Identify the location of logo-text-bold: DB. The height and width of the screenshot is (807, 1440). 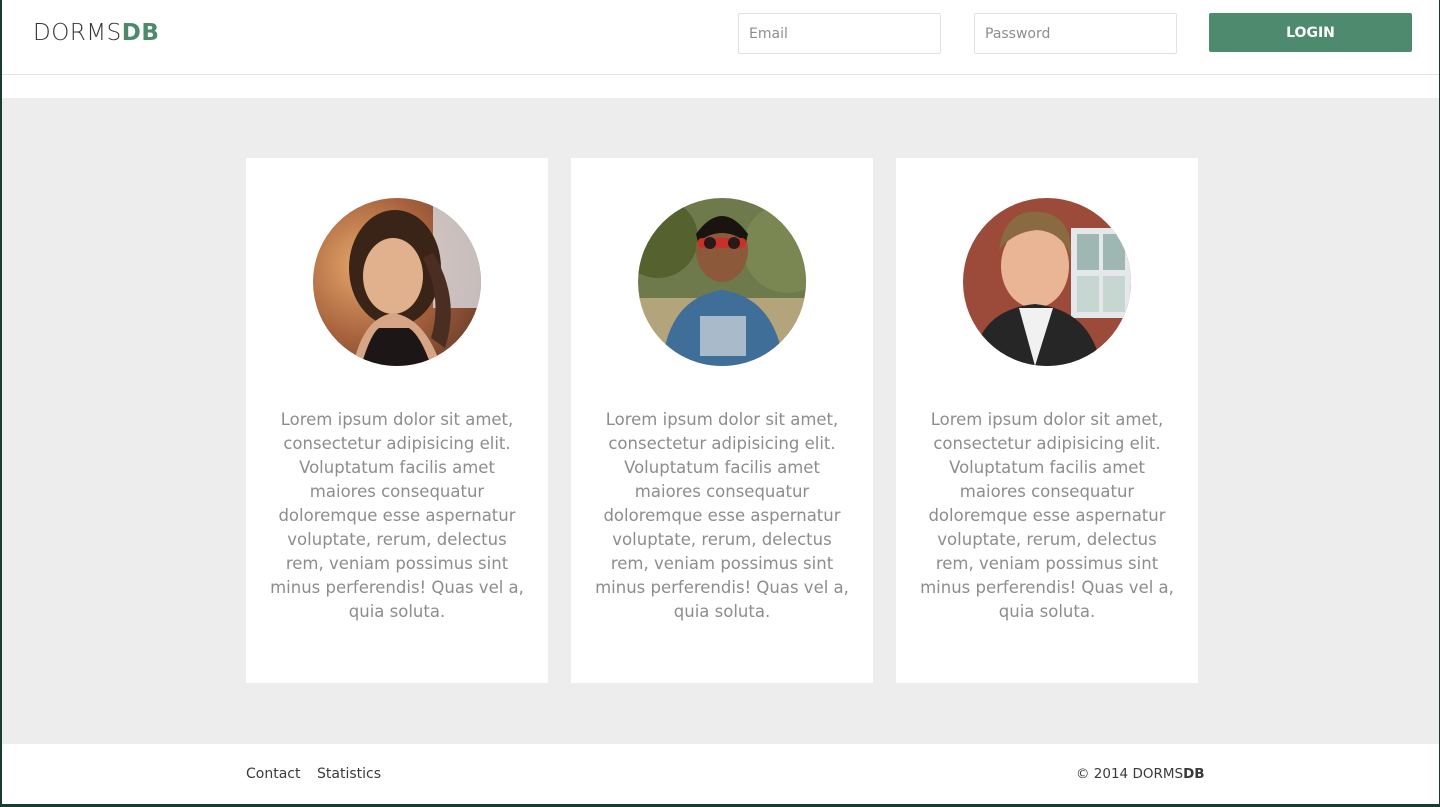
(140, 33).